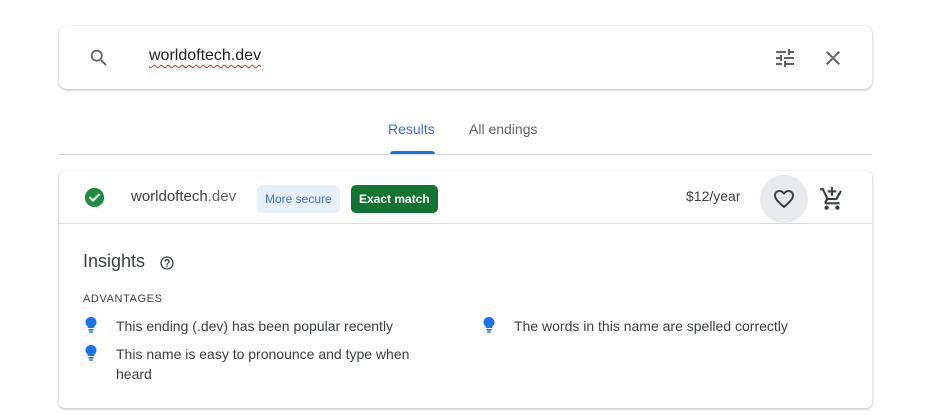 Image resolution: width=948 pixels, height=415 pixels. Describe the element at coordinates (411, 129) in the screenshot. I see `tab-results: Results` at that location.